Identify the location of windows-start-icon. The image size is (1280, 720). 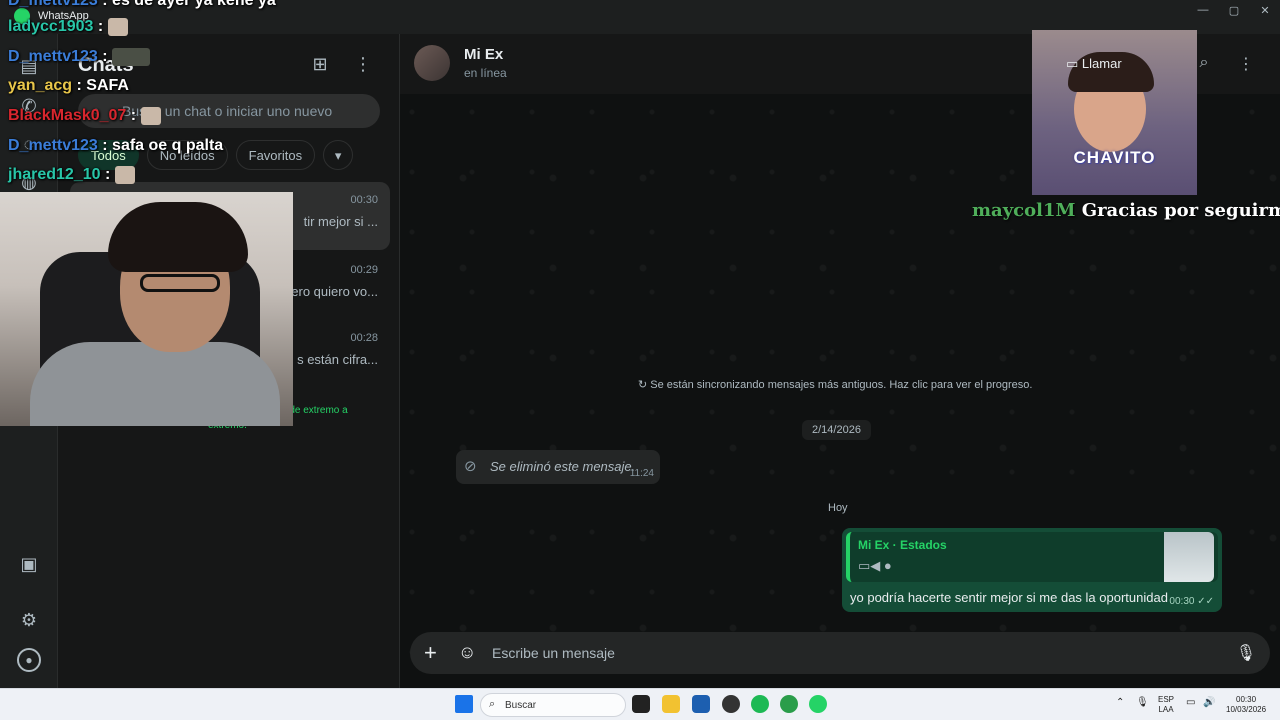
(464, 704).